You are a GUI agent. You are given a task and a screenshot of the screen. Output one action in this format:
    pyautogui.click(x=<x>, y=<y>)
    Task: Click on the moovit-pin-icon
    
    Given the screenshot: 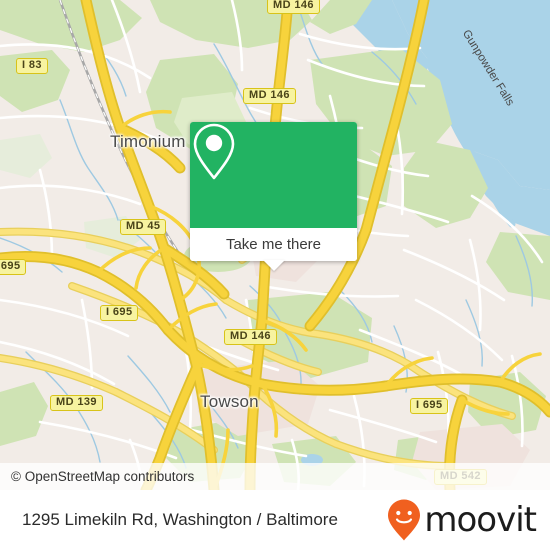 What is the action you would take?
    pyautogui.click(x=404, y=520)
    